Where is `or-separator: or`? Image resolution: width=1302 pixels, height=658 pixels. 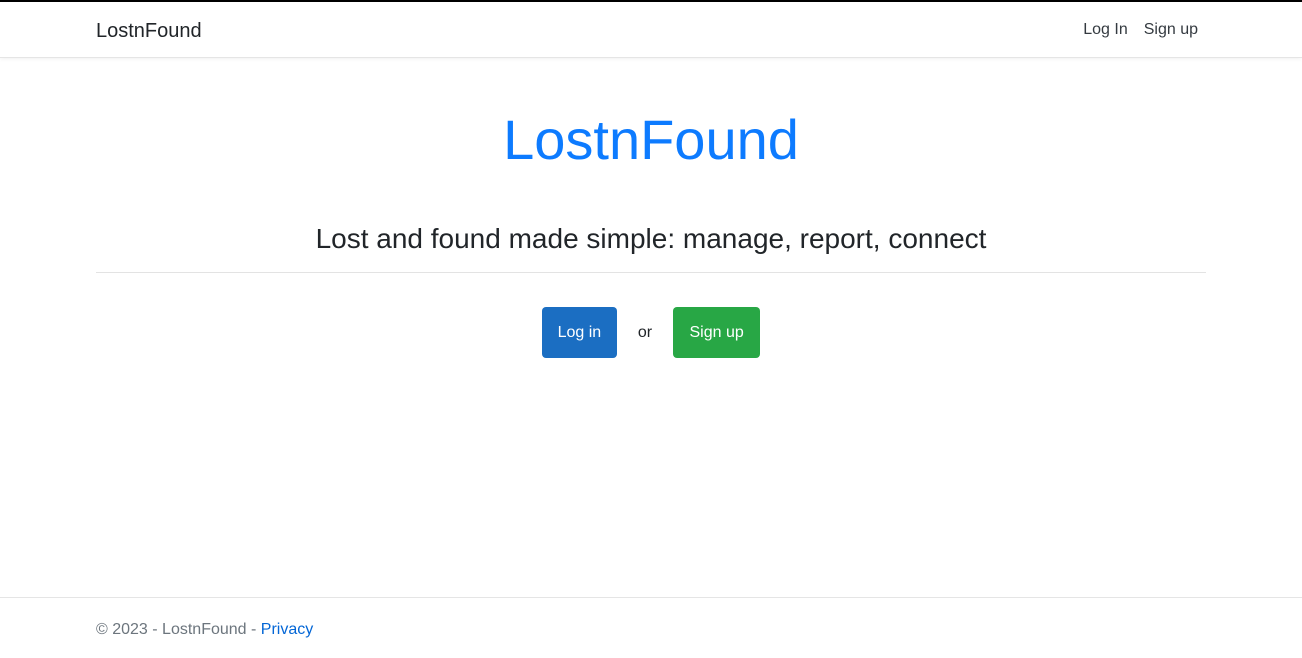
or-separator: or is located at coordinates (645, 332).